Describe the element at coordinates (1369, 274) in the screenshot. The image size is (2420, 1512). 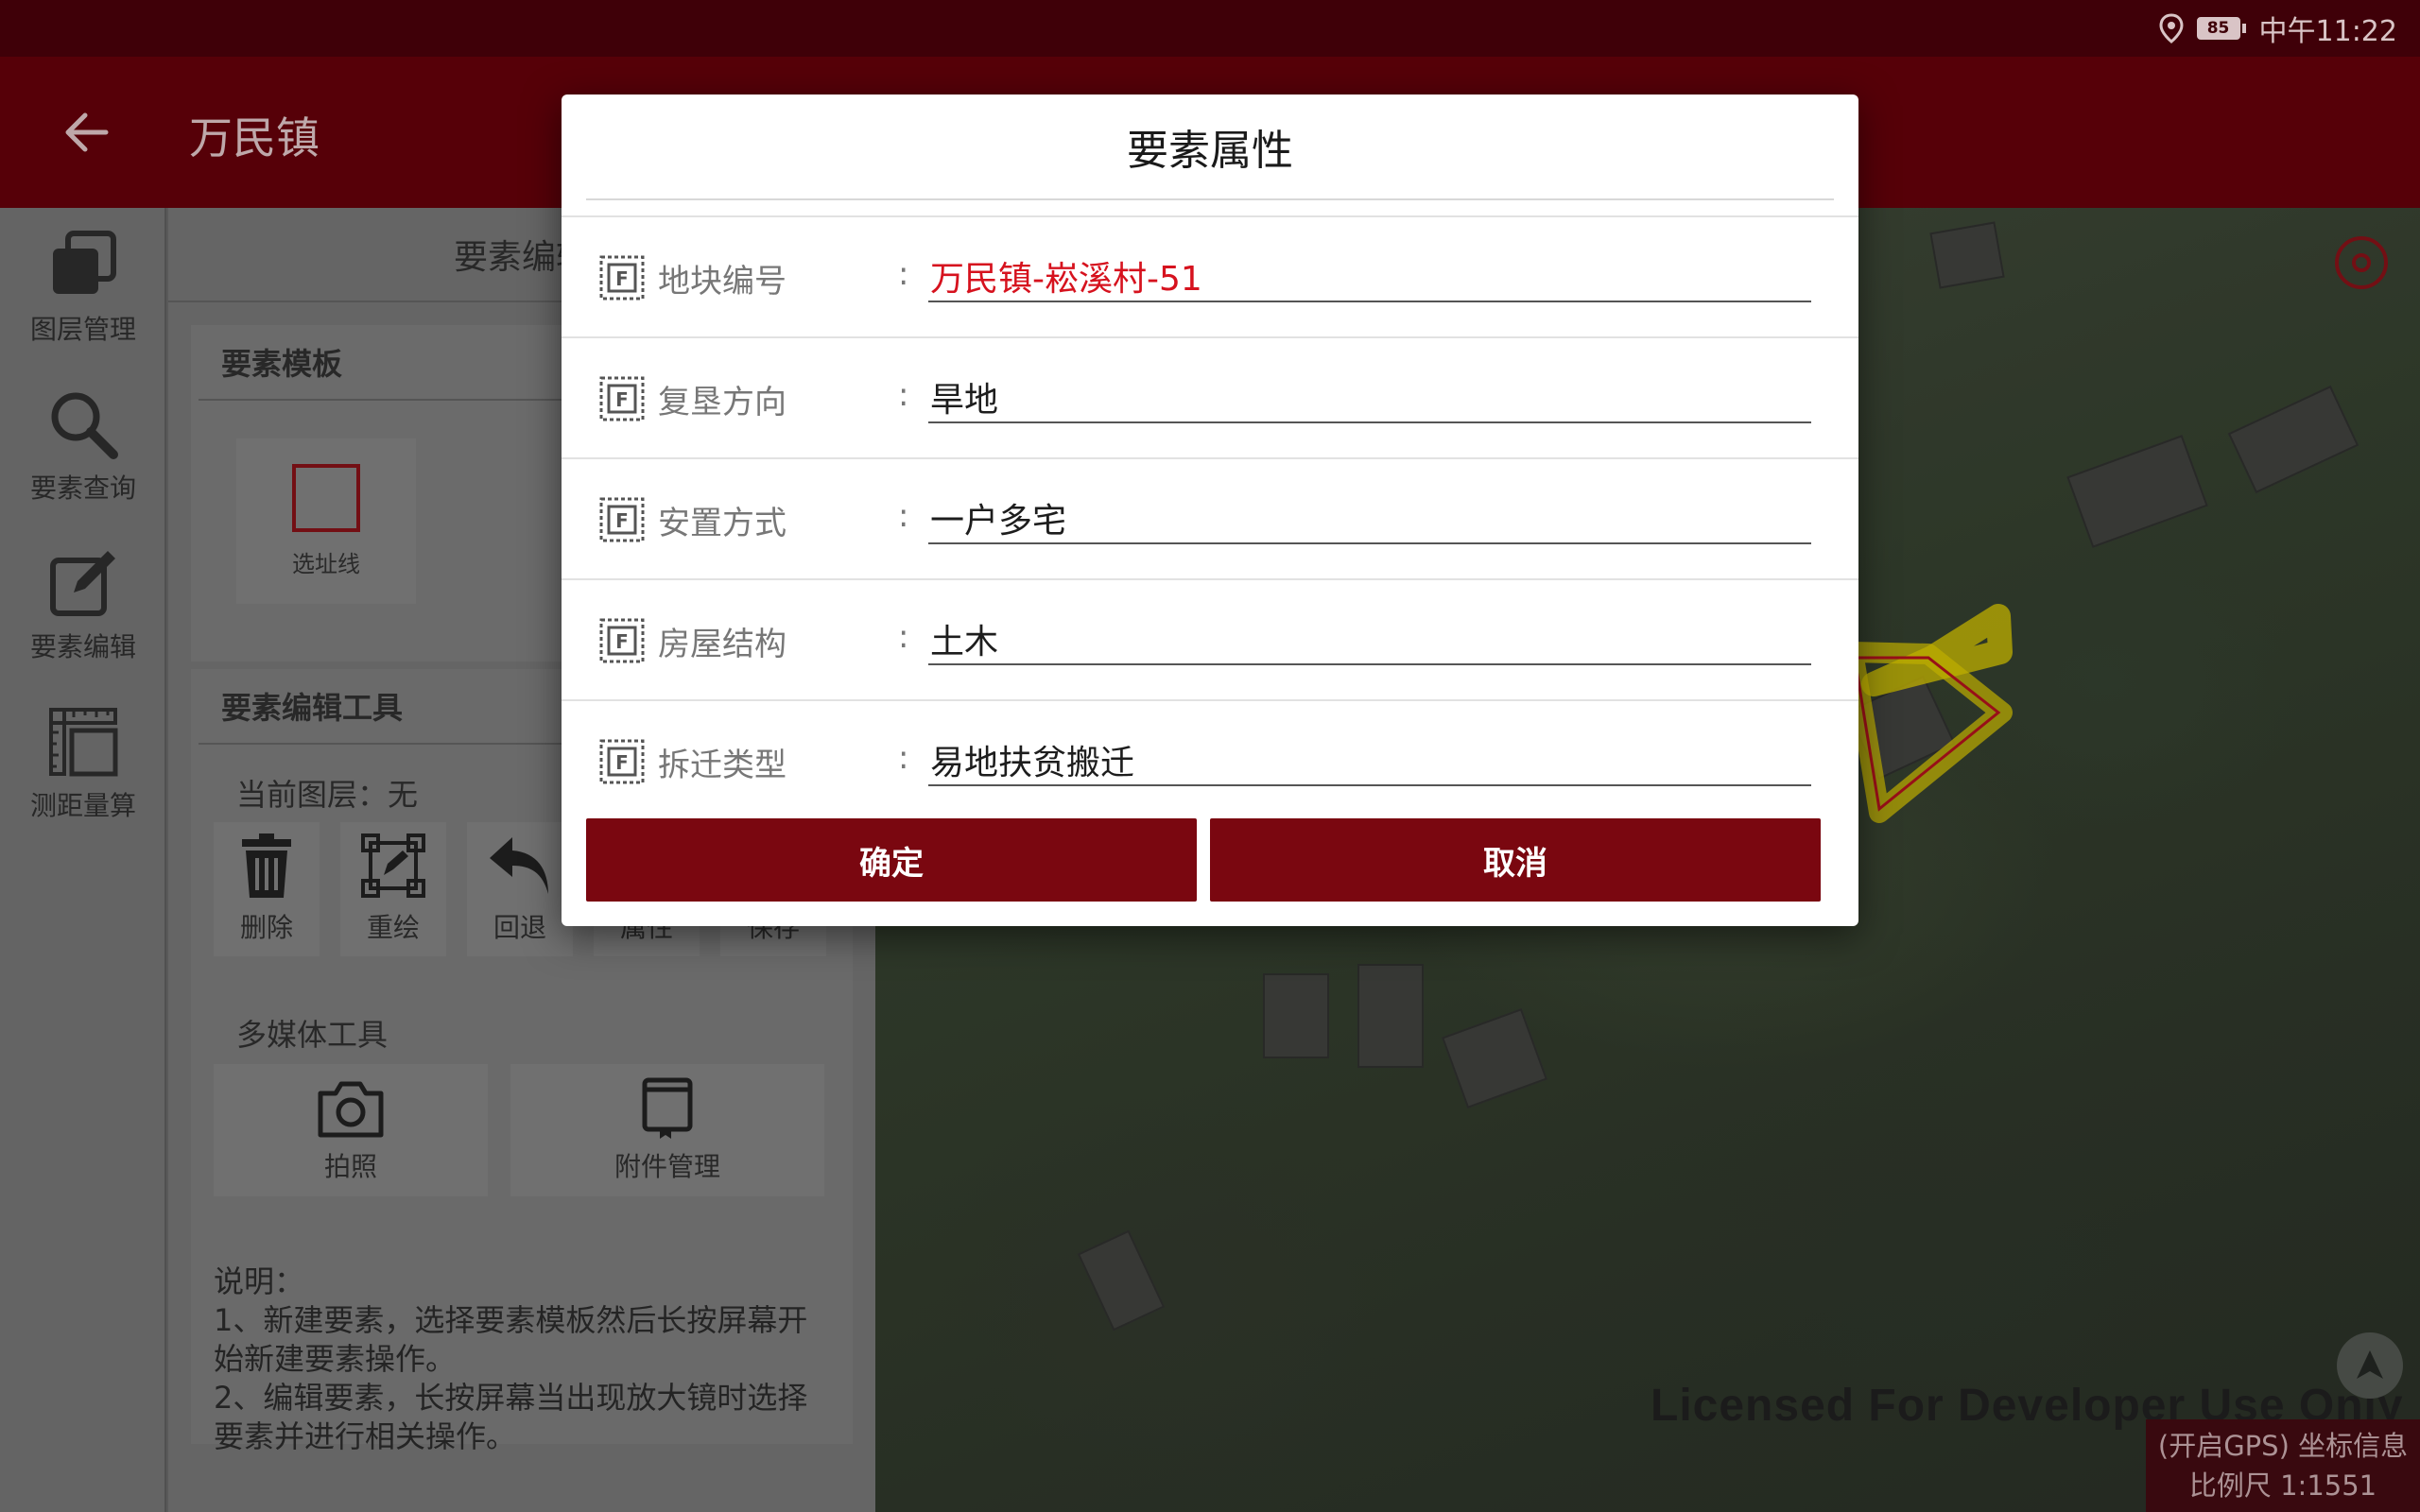
I see `parcel-id-field: 万民镇-崧溪村-51` at that location.